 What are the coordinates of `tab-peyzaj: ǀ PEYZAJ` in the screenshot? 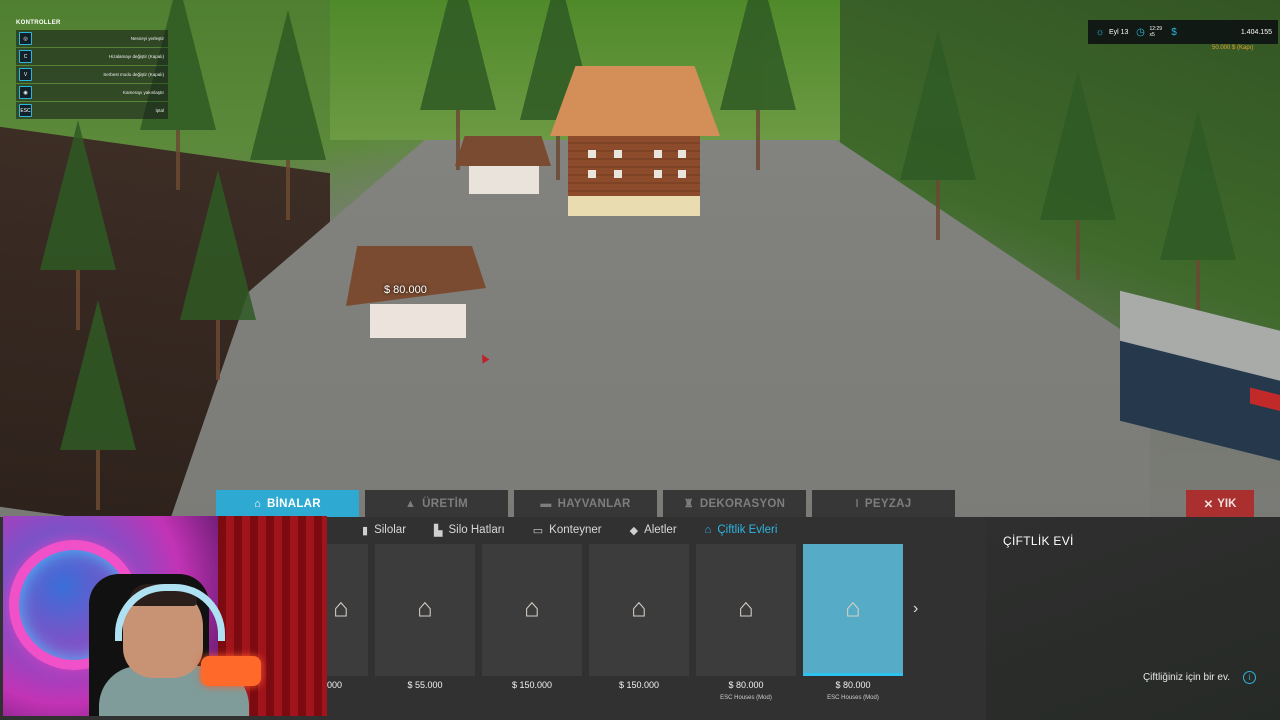 It's located at (883, 503).